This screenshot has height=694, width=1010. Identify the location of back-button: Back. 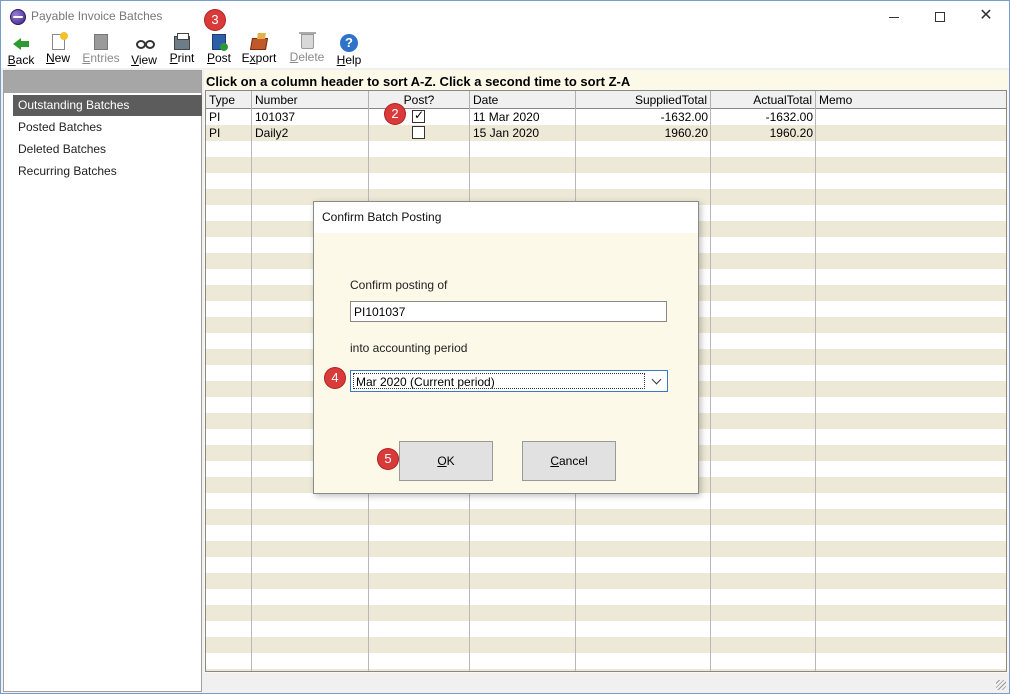
(21, 50).